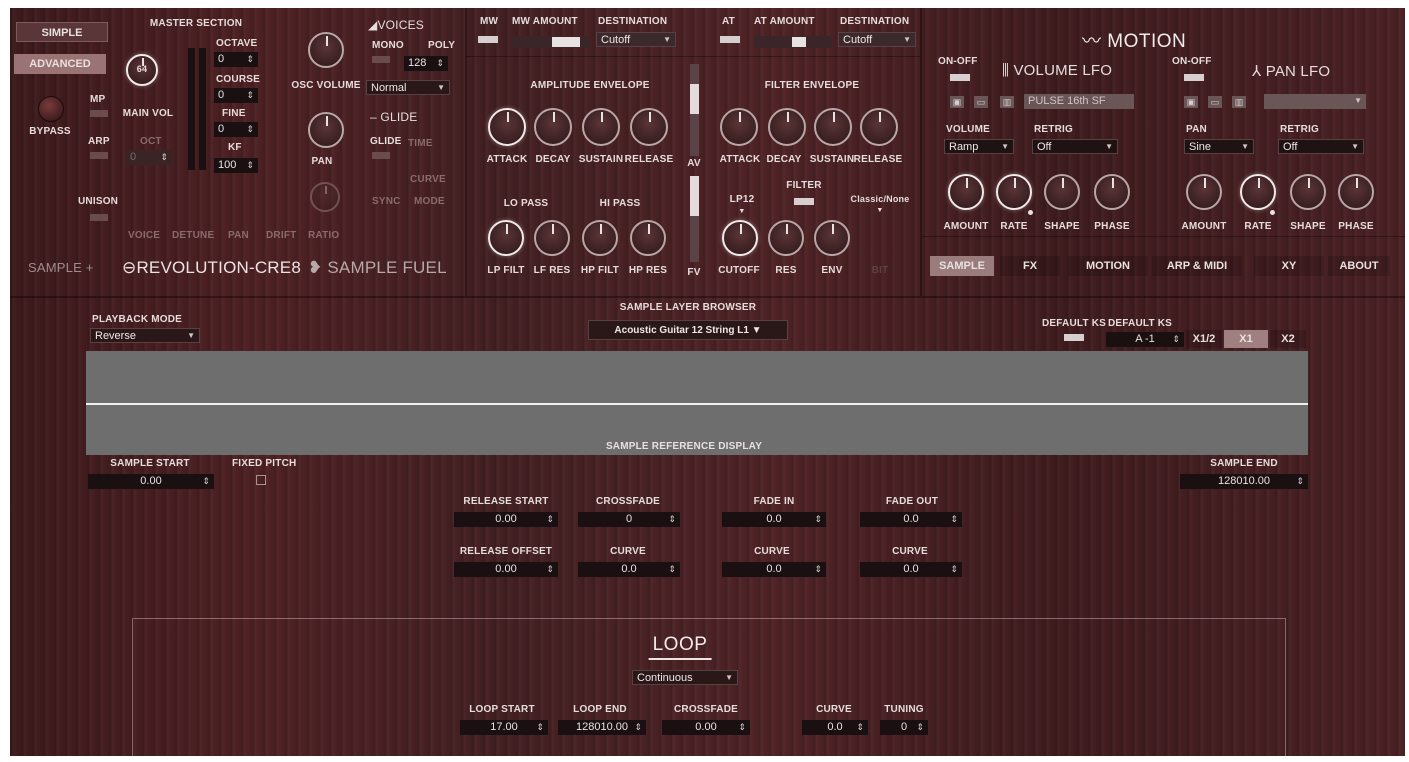  Describe the element at coordinates (1288, 339) in the screenshot. I see `zoom-2-button: X2` at that location.